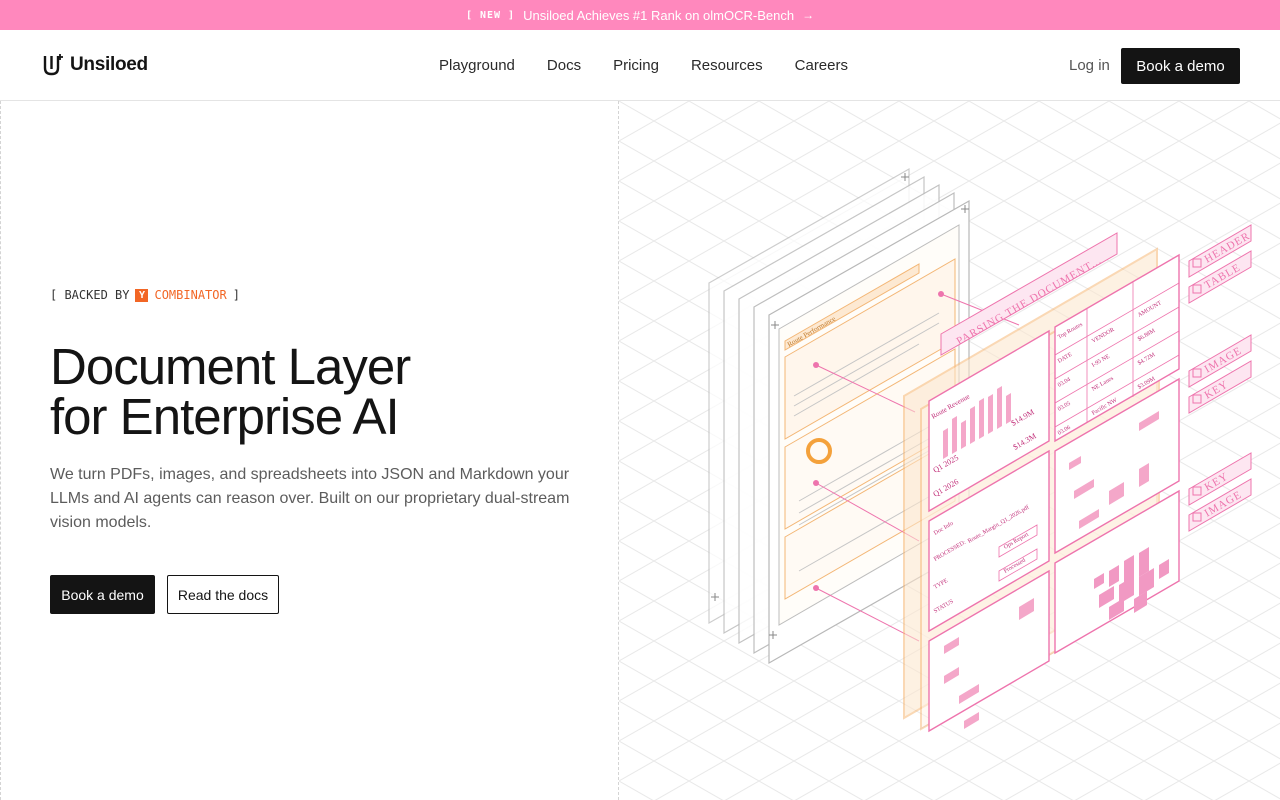  Describe the element at coordinates (636, 65) in the screenshot. I see `nav-link-pricing: Pricing` at that location.